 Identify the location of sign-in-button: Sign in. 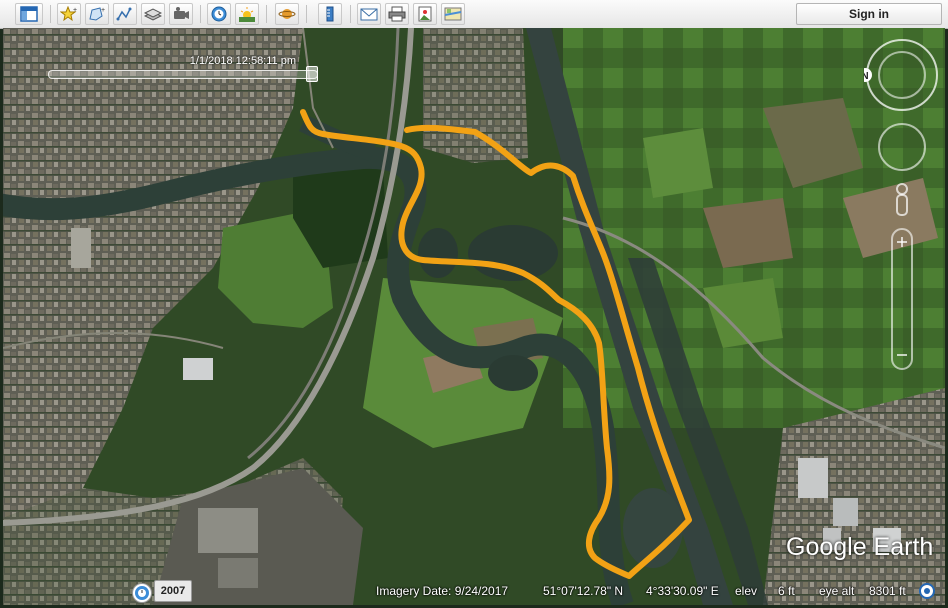
(869, 14).